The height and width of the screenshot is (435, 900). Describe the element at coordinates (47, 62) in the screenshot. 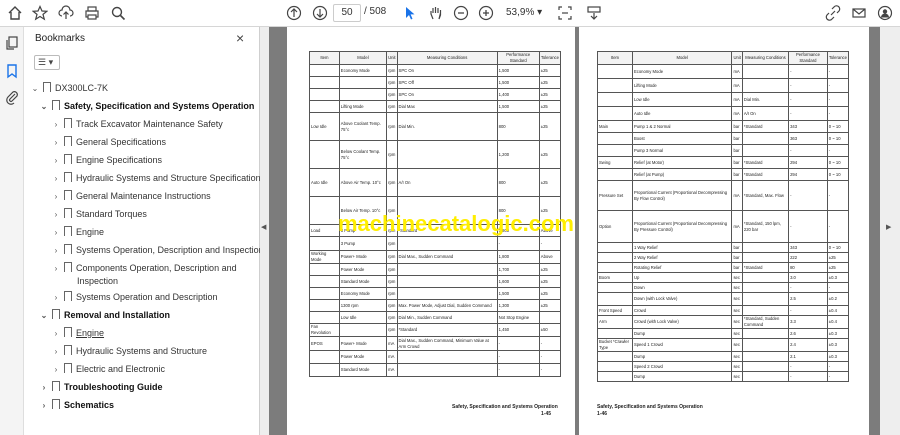

I see `bookmark-options-menu: ☰ ▾` at that location.